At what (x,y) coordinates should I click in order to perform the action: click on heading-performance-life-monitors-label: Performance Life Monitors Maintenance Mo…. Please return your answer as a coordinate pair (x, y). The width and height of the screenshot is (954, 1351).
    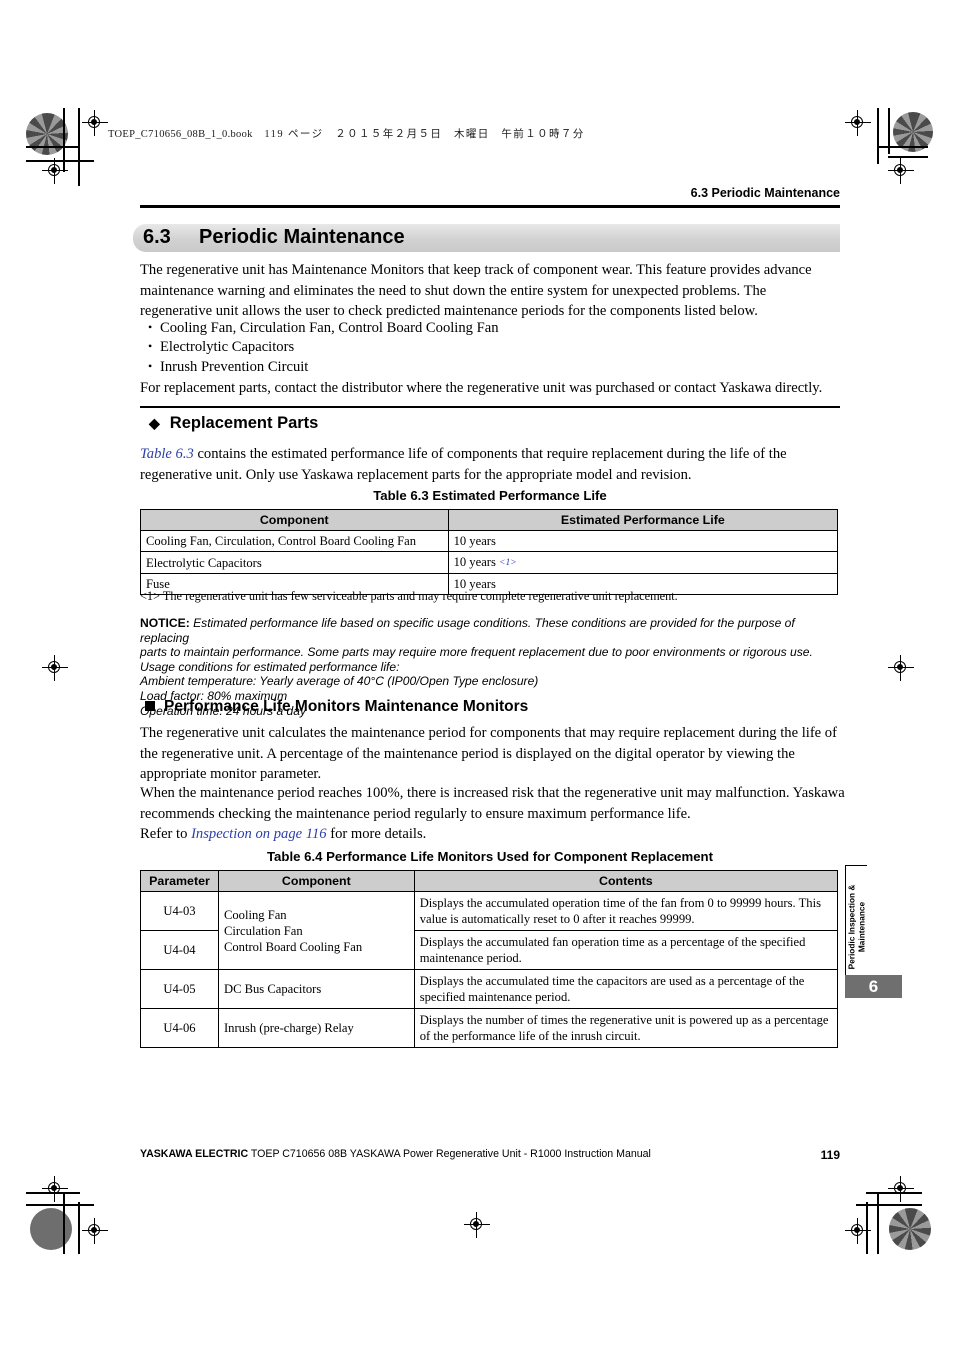
    Looking at the image, I should click on (346, 706).